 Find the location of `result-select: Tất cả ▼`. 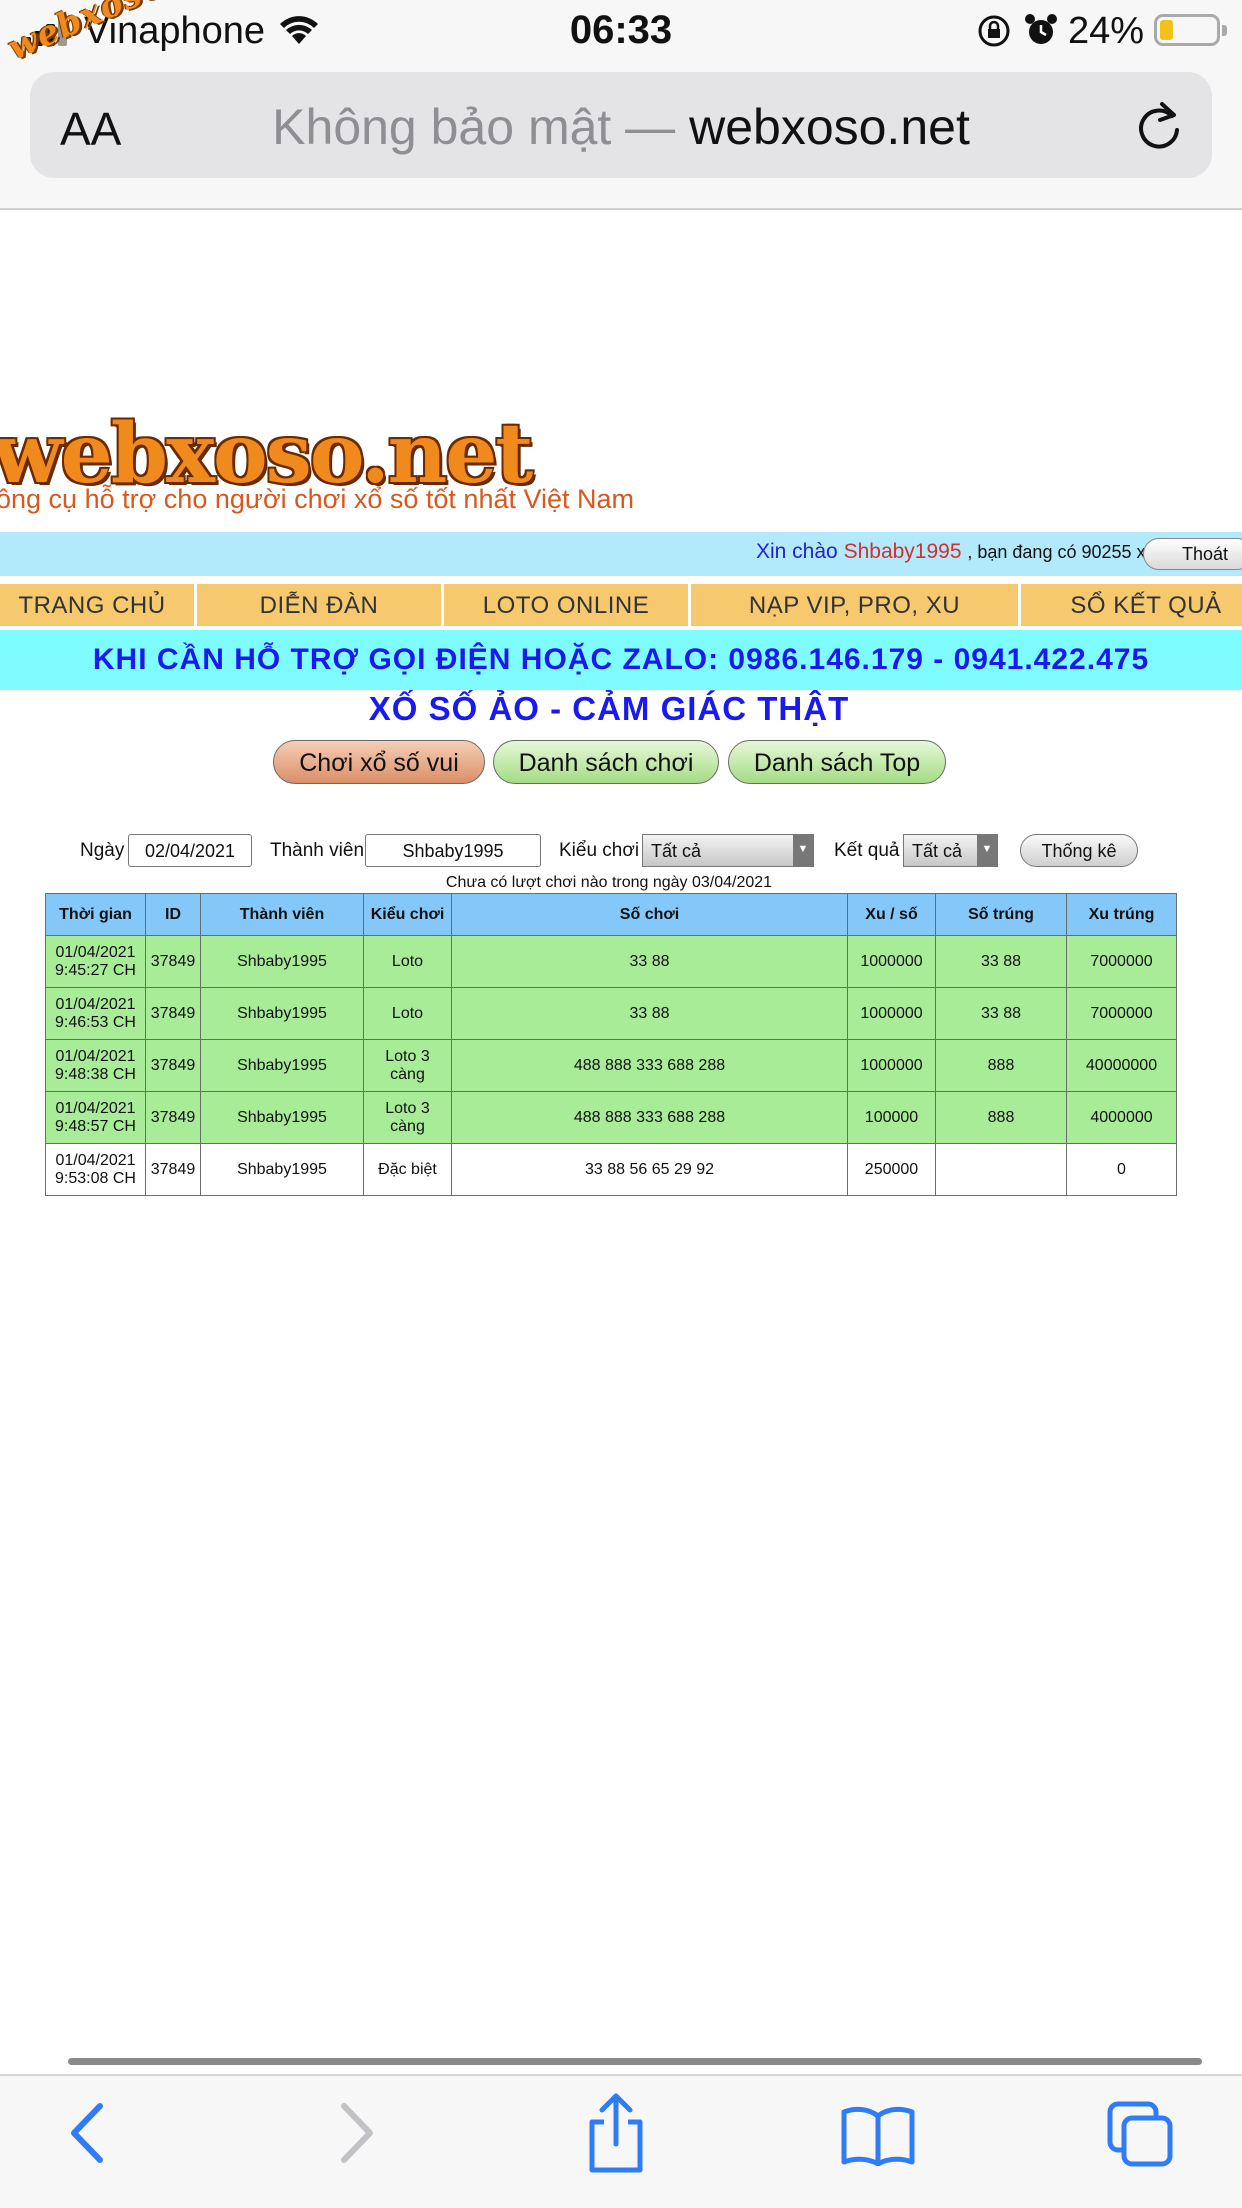

result-select: Tất cả ▼ is located at coordinates (950, 850).